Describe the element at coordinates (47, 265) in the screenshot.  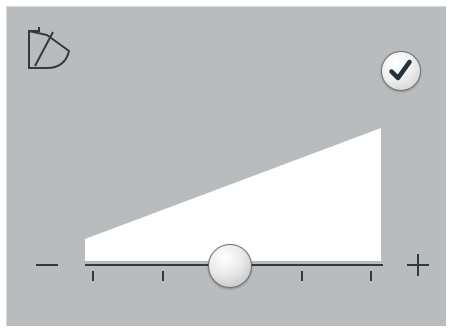
I see `minus-icon` at that location.